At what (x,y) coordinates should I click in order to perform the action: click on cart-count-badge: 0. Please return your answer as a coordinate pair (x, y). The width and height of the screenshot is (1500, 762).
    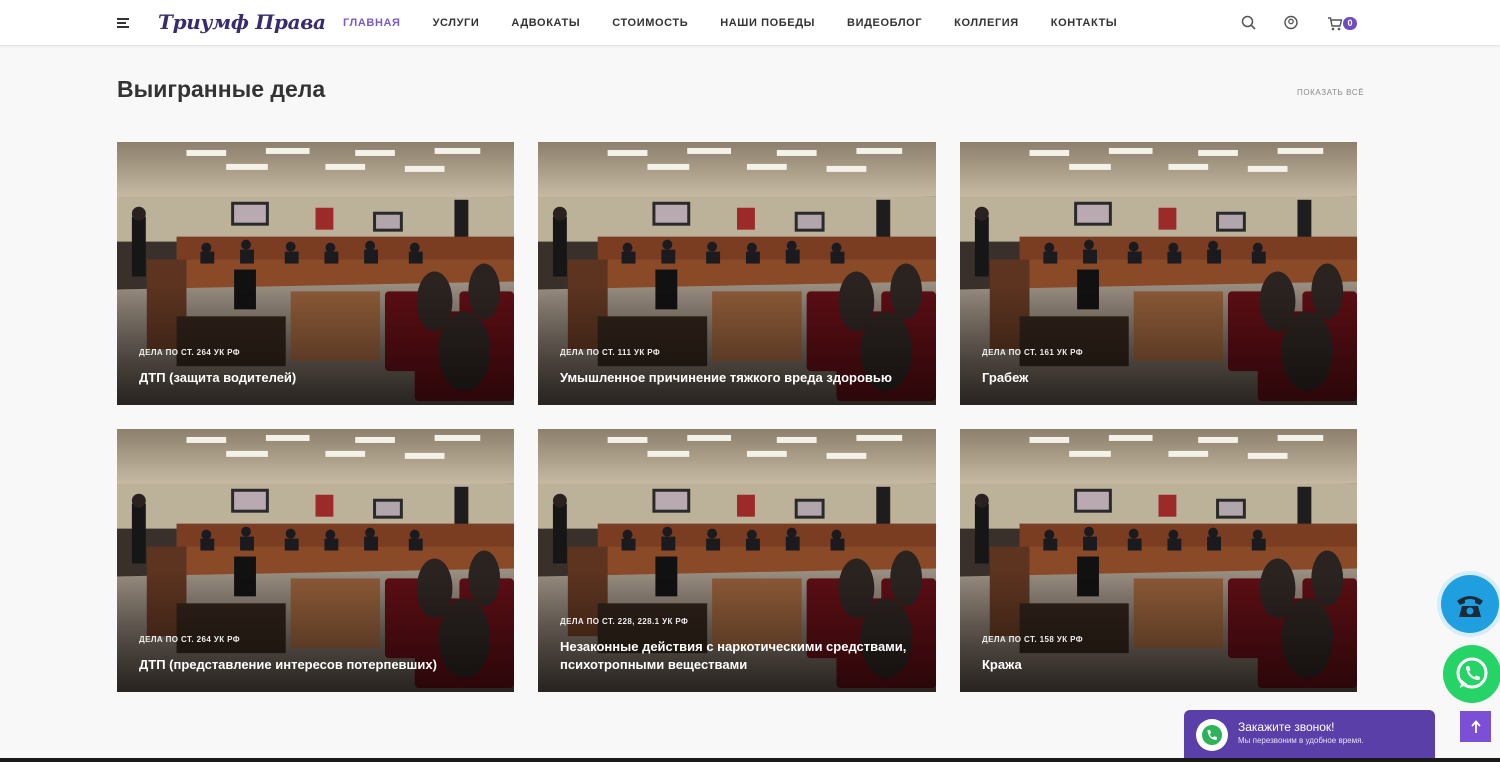
    Looking at the image, I should click on (1350, 23).